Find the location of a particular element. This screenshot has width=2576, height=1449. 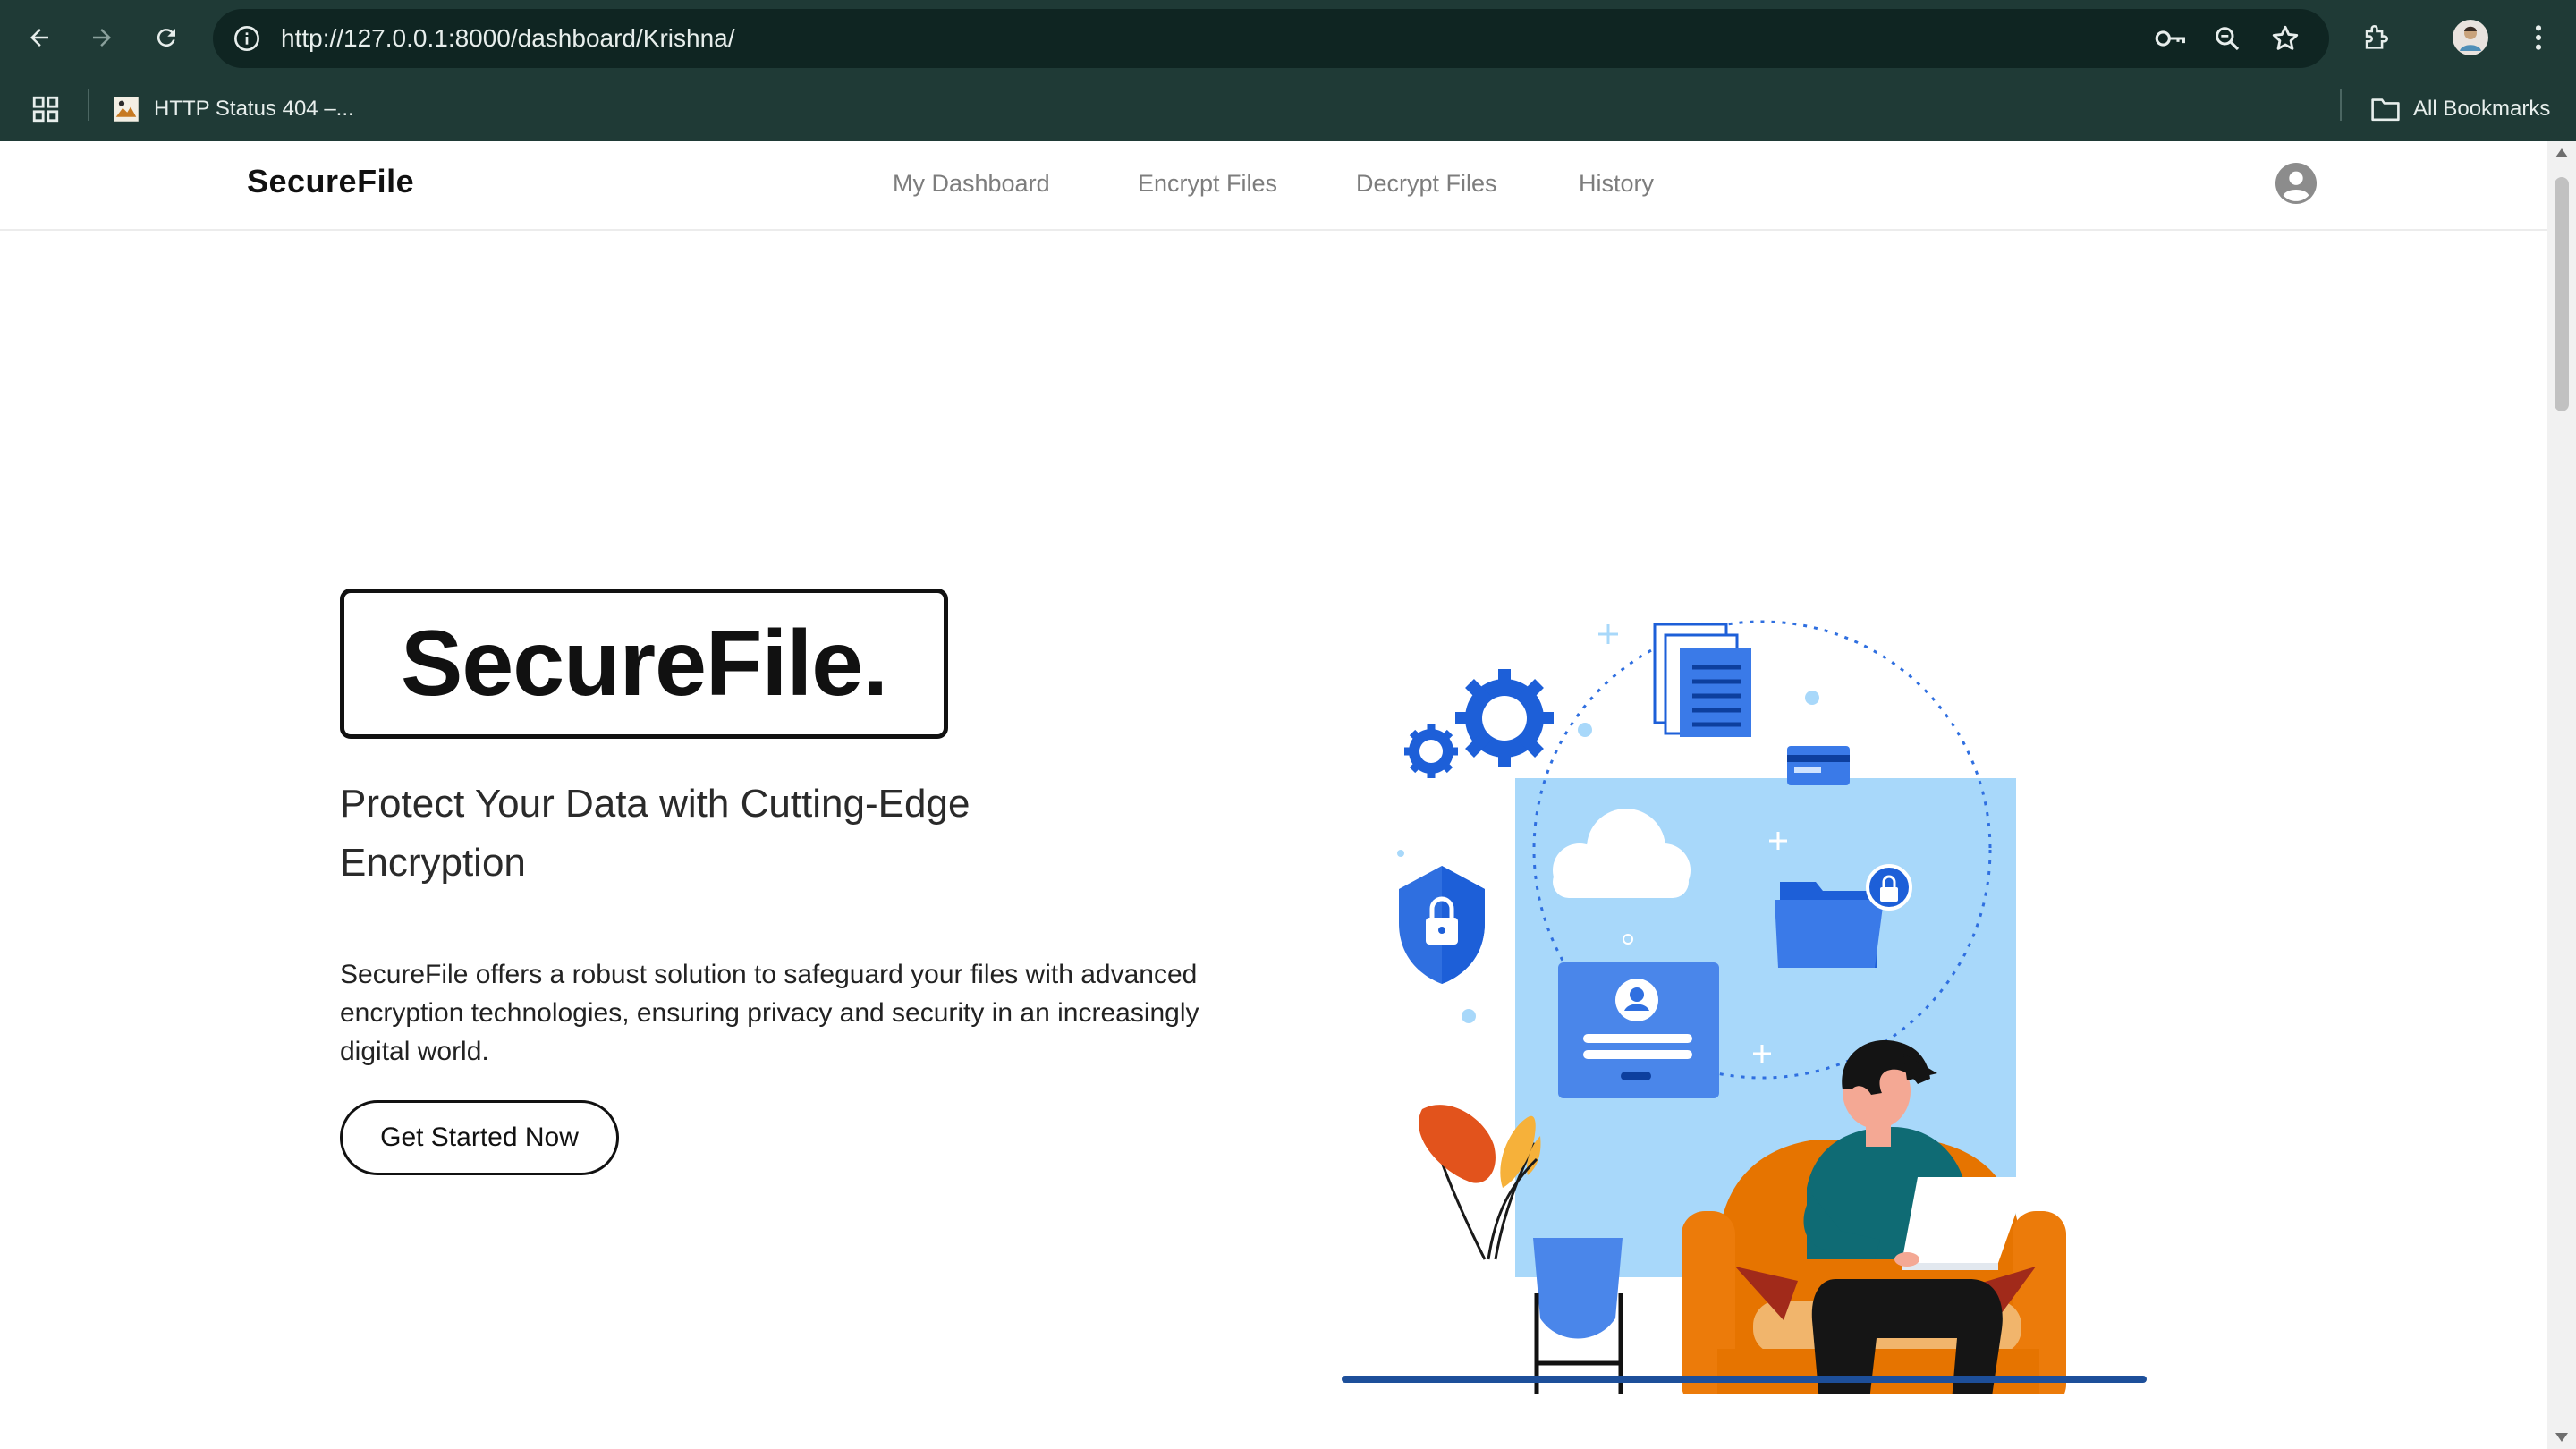

star-icon is located at coordinates (2285, 38).